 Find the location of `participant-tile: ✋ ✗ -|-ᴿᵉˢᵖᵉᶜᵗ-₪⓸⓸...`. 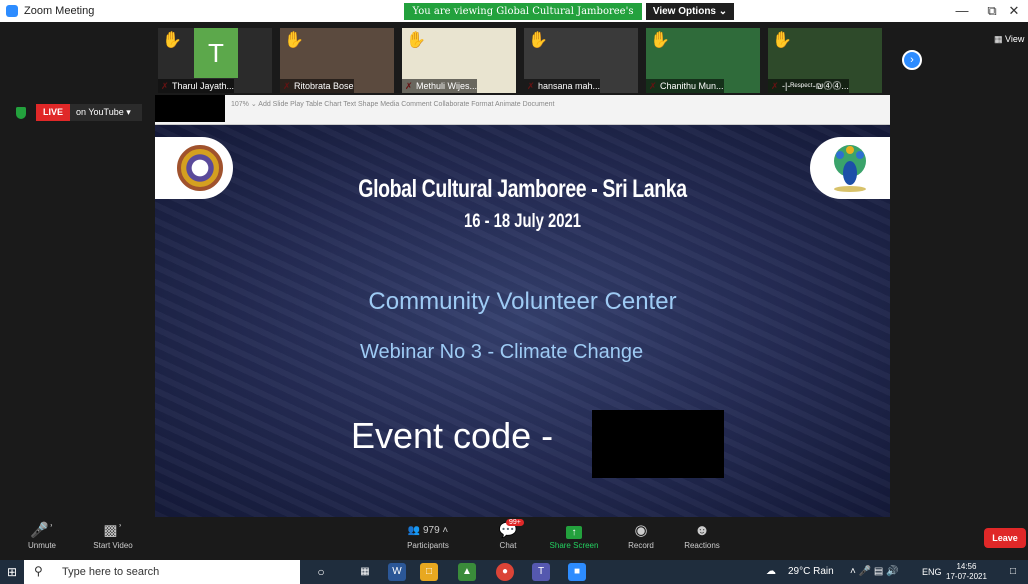

participant-tile: ✋ ✗ -|-ᴿᵉˢᵖᵉᶜᵗ-₪⓸⓸... is located at coordinates (825, 60).